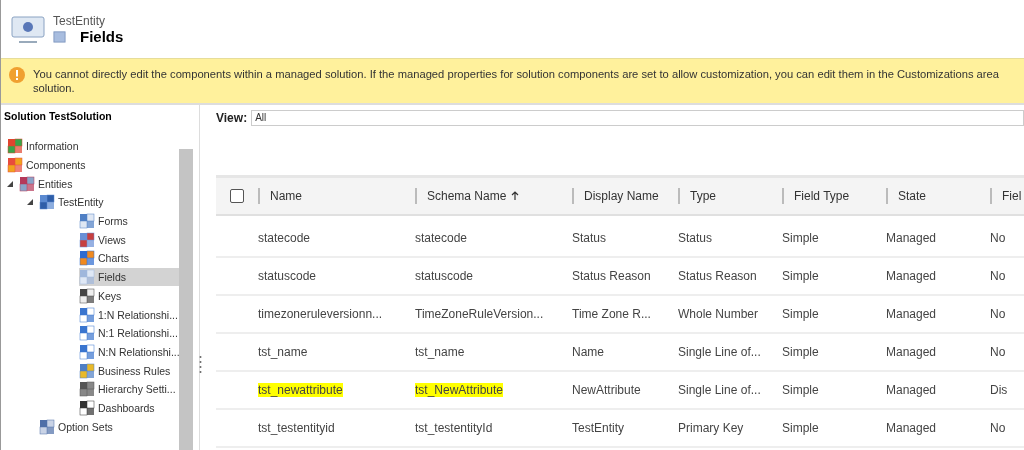 The image size is (1024, 450). I want to click on table-cell: tst_testentityid, so click(296, 428).